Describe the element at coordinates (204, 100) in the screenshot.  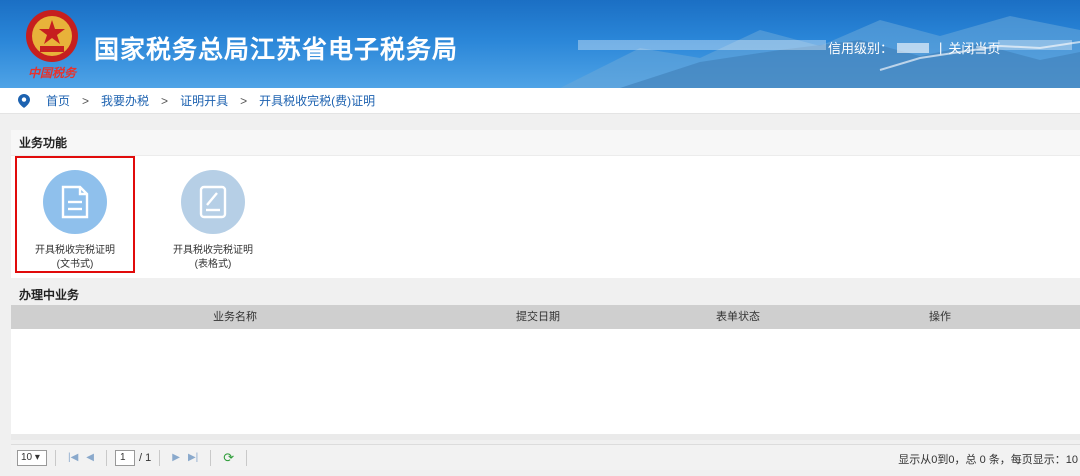
I see `breadcrumb-certificate-issue: 证明开具` at that location.